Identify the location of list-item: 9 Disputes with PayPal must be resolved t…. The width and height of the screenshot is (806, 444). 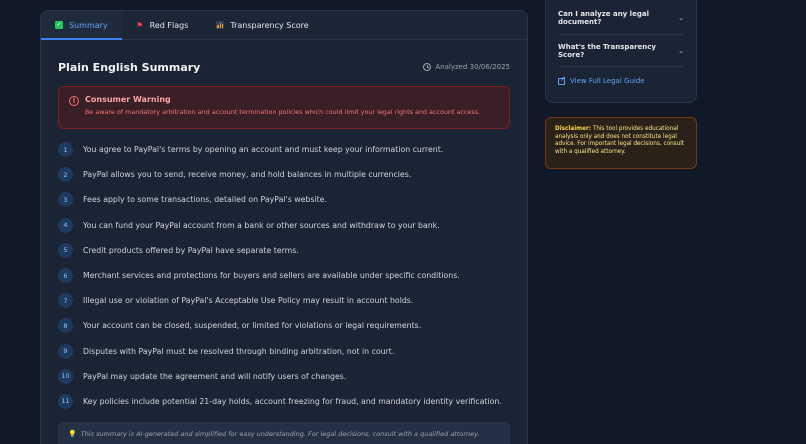
(284, 351).